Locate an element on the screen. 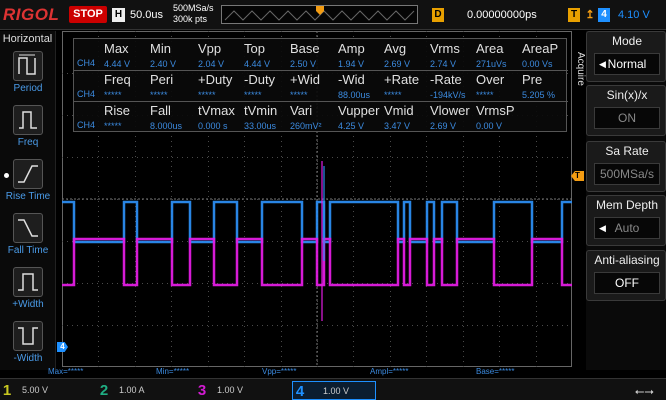  horizontal-badge: H is located at coordinates (118, 15).